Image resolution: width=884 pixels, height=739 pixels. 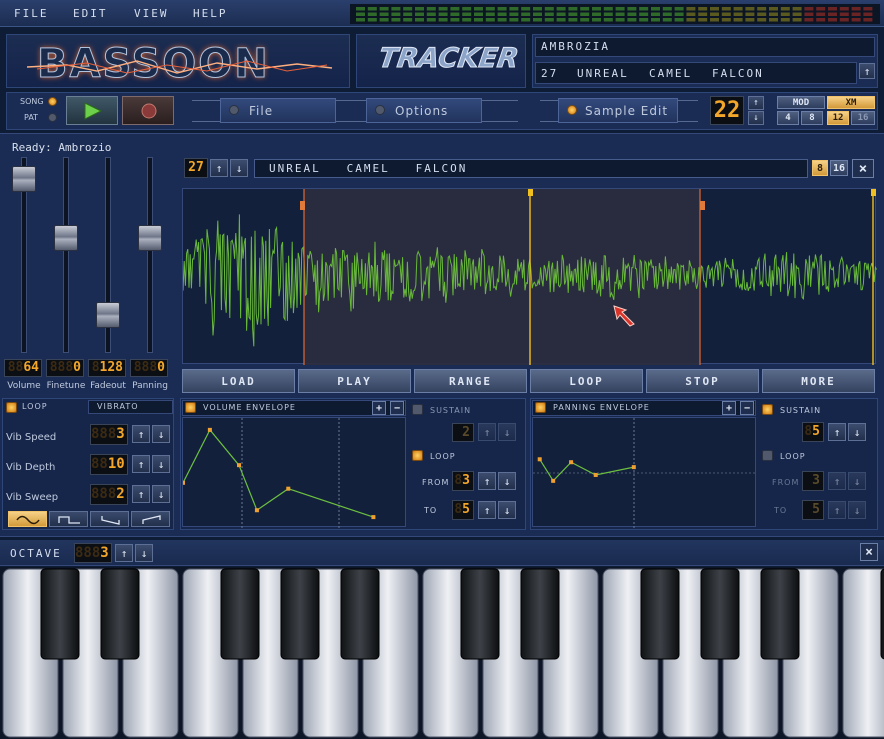 What do you see at coordinates (767, 409) in the screenshot?
I see `panning-sustain-checkbox` at bounding box center [767, 409].